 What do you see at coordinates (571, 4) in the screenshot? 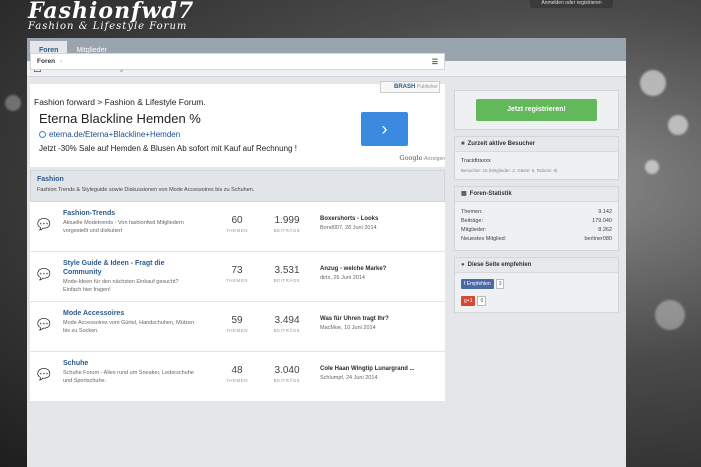
I see `login-register-button: Anmelden oder registrieren` at bounding box center [571, 4].